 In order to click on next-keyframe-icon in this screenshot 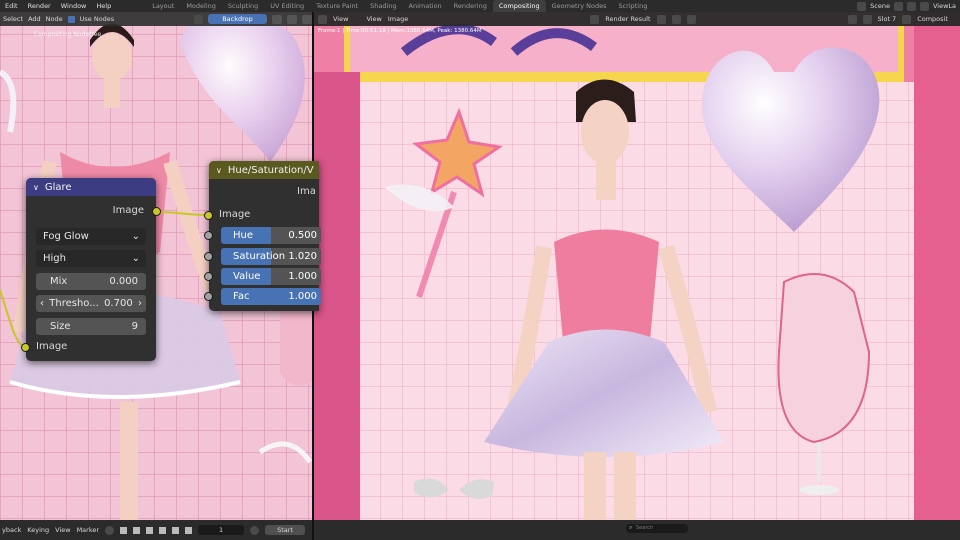, I will do `click(176, 530)`.